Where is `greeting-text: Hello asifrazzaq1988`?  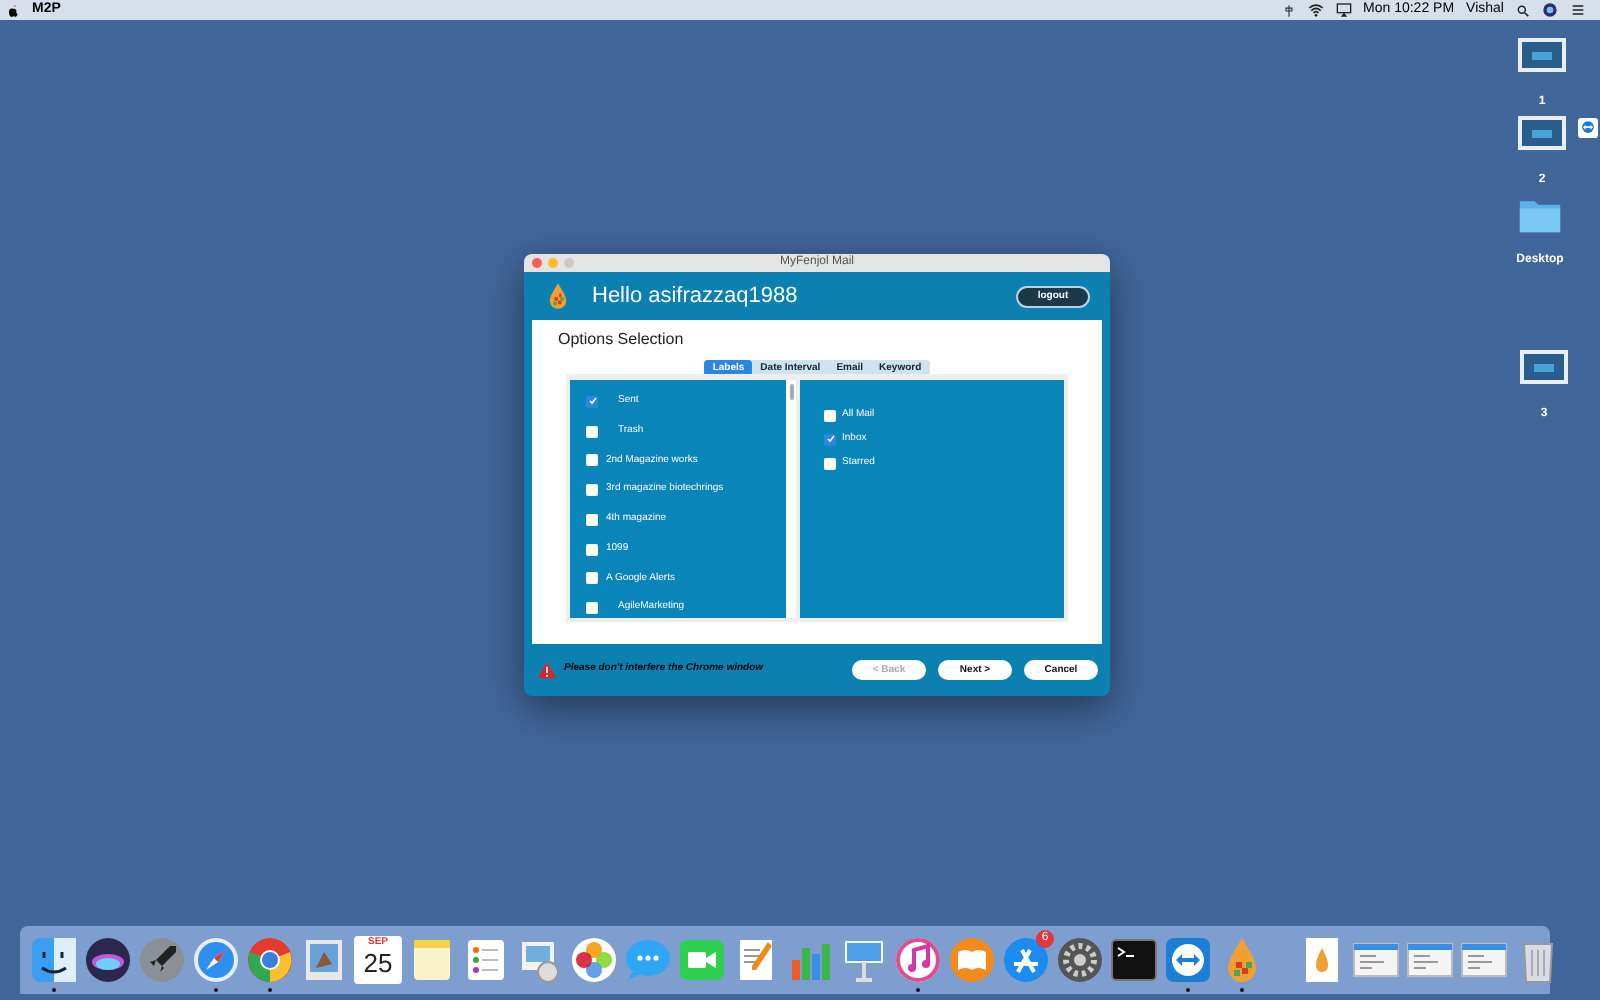
greeting-text: Hello asifrazzaq1988 is located at coordinates (696, 296).